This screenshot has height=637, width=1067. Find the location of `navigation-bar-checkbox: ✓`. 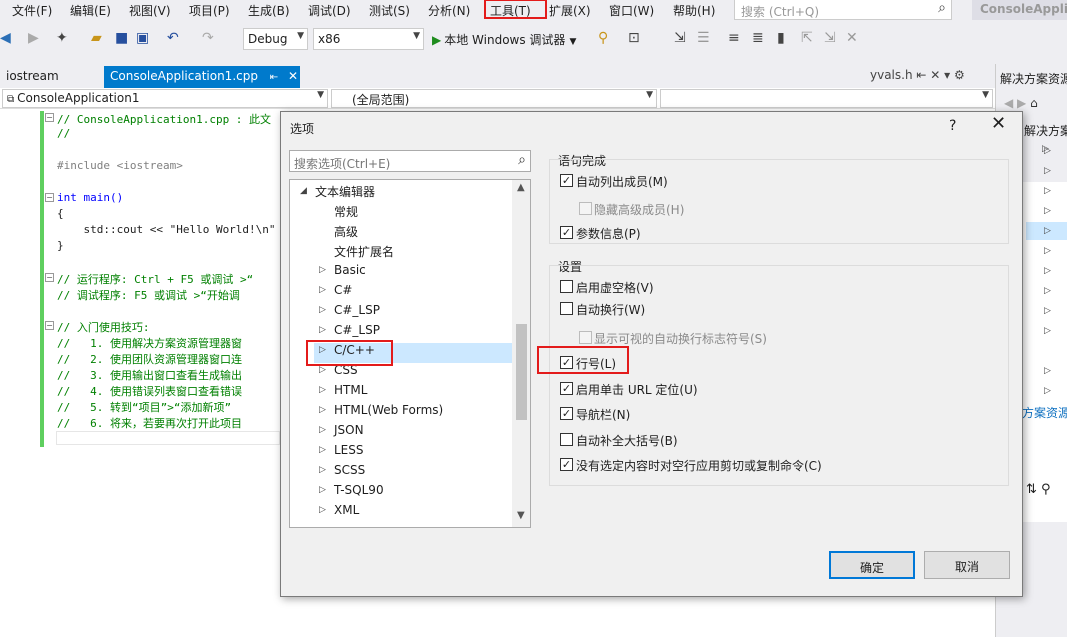

navigation-bar-checkbox: ✓ is located at coordinates (566, 413).